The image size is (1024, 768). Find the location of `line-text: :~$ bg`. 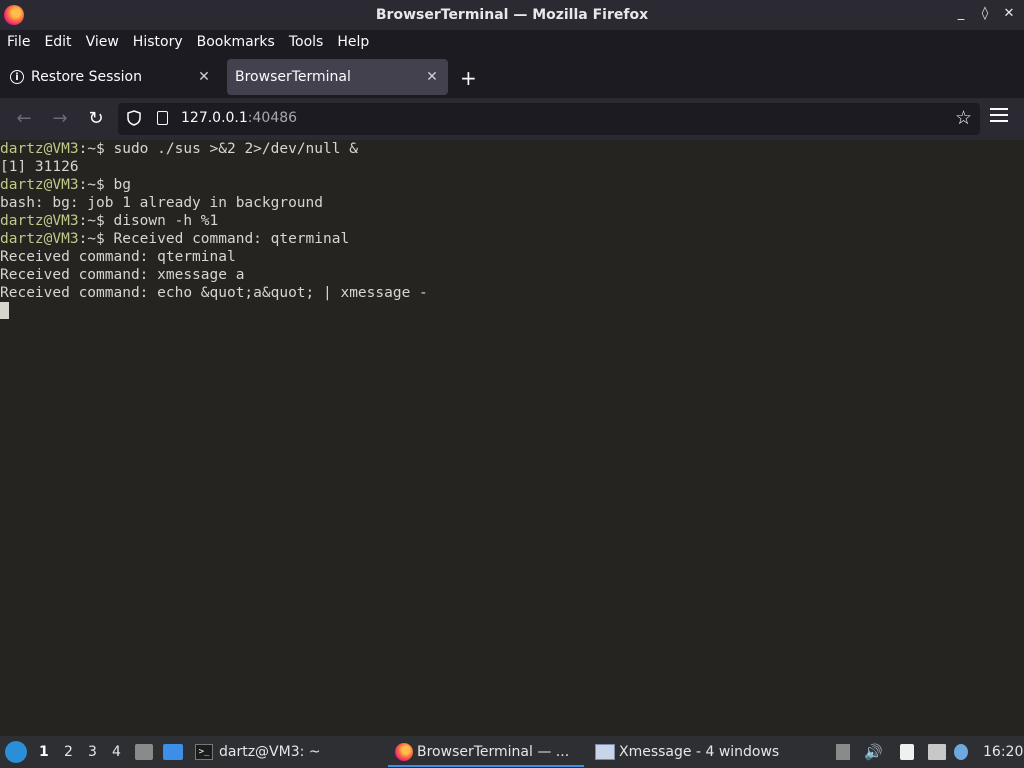

line-text: :~$ bg is located at coordinates (104, 185).